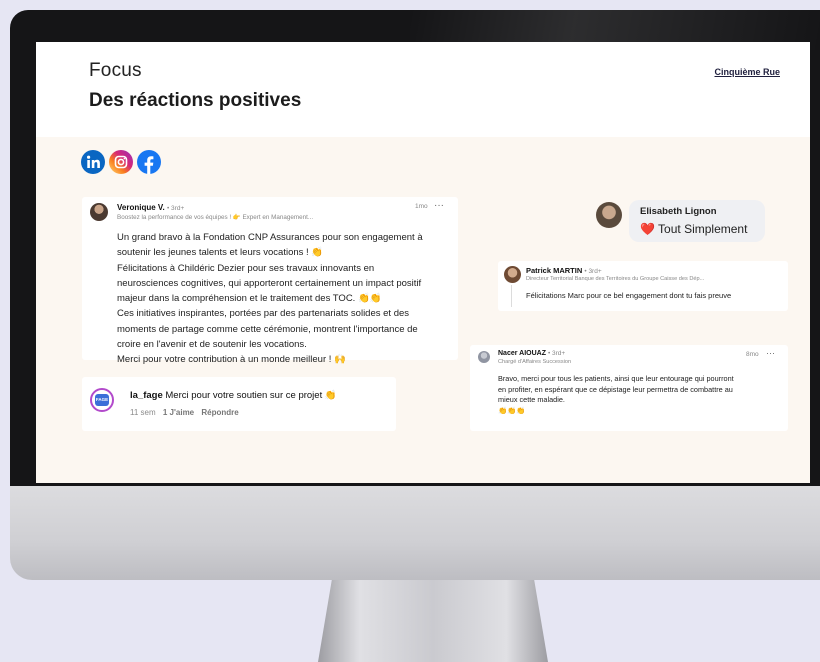 This screenshot has width=820, height=662. I want to click on message-elisabeth: Elisabeth Lignon ❤️ Tout Simplement, so click(681, 223).